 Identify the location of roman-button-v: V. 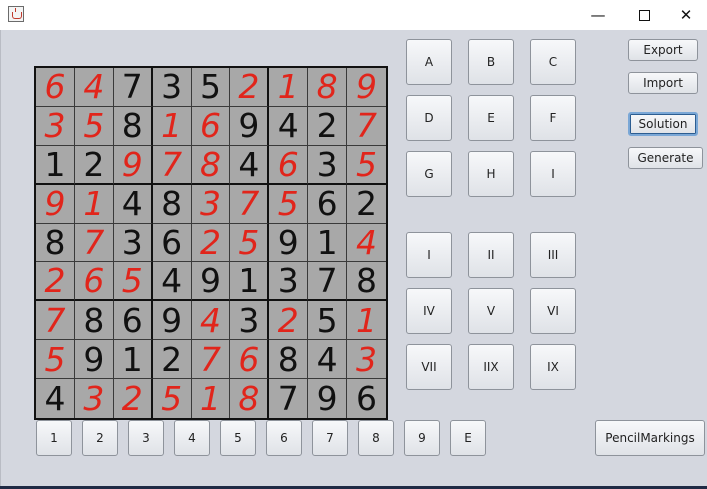
(491, 311).